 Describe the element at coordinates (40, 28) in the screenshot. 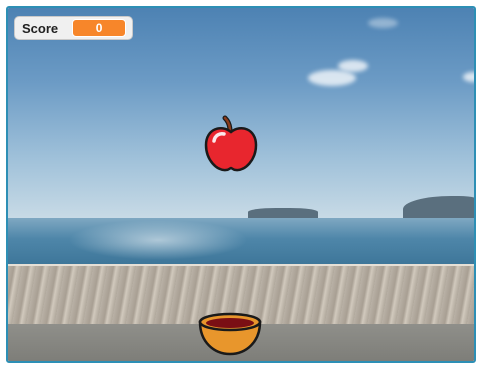

I see `score-label: Score` at that location.